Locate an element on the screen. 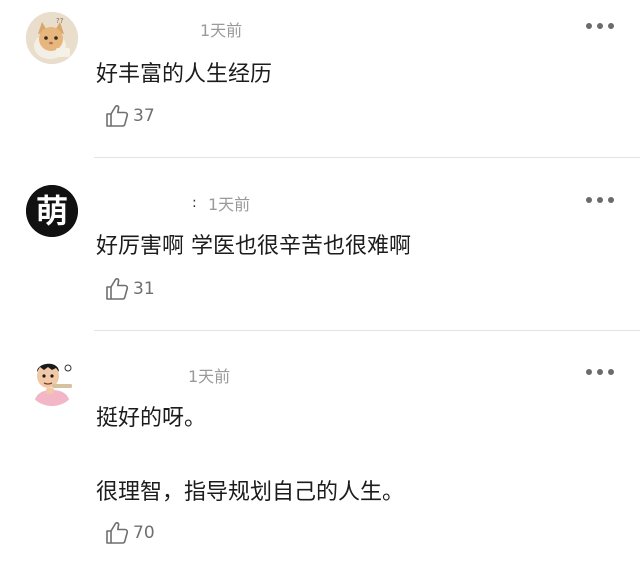  comment-text: 好厉害啊 学医也很辛苦也很难啊 is located at coordinates (253, 246).